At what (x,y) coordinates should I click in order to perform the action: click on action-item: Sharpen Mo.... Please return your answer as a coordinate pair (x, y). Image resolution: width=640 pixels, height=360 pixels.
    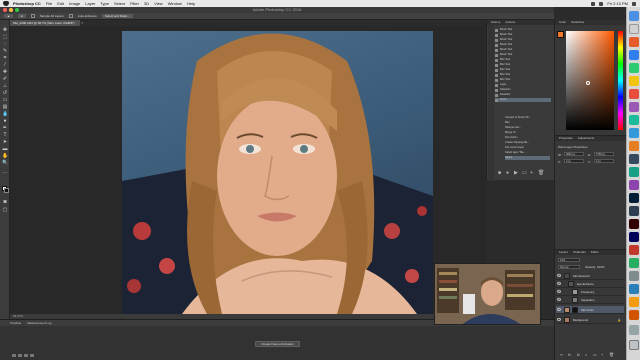
    Looking at the image, I should click on (527, 128).